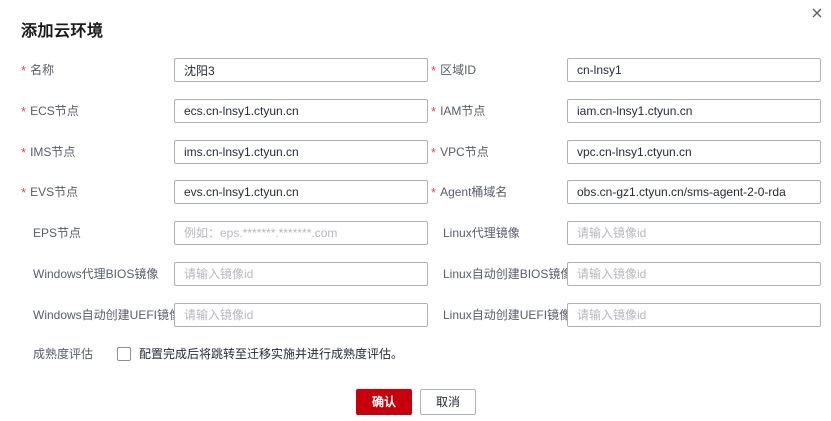  Describe the element at coordinates (96, 274) in the screenshot. I see `windows-proxy-bios-image-label: Windows代理BIOS镜像` at that location.